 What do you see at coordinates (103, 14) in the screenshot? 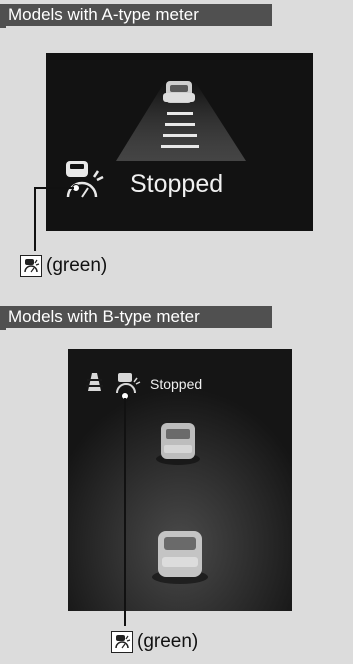
I see `section-a-title: Models with A-type meter` at bounding box center [103, 14].